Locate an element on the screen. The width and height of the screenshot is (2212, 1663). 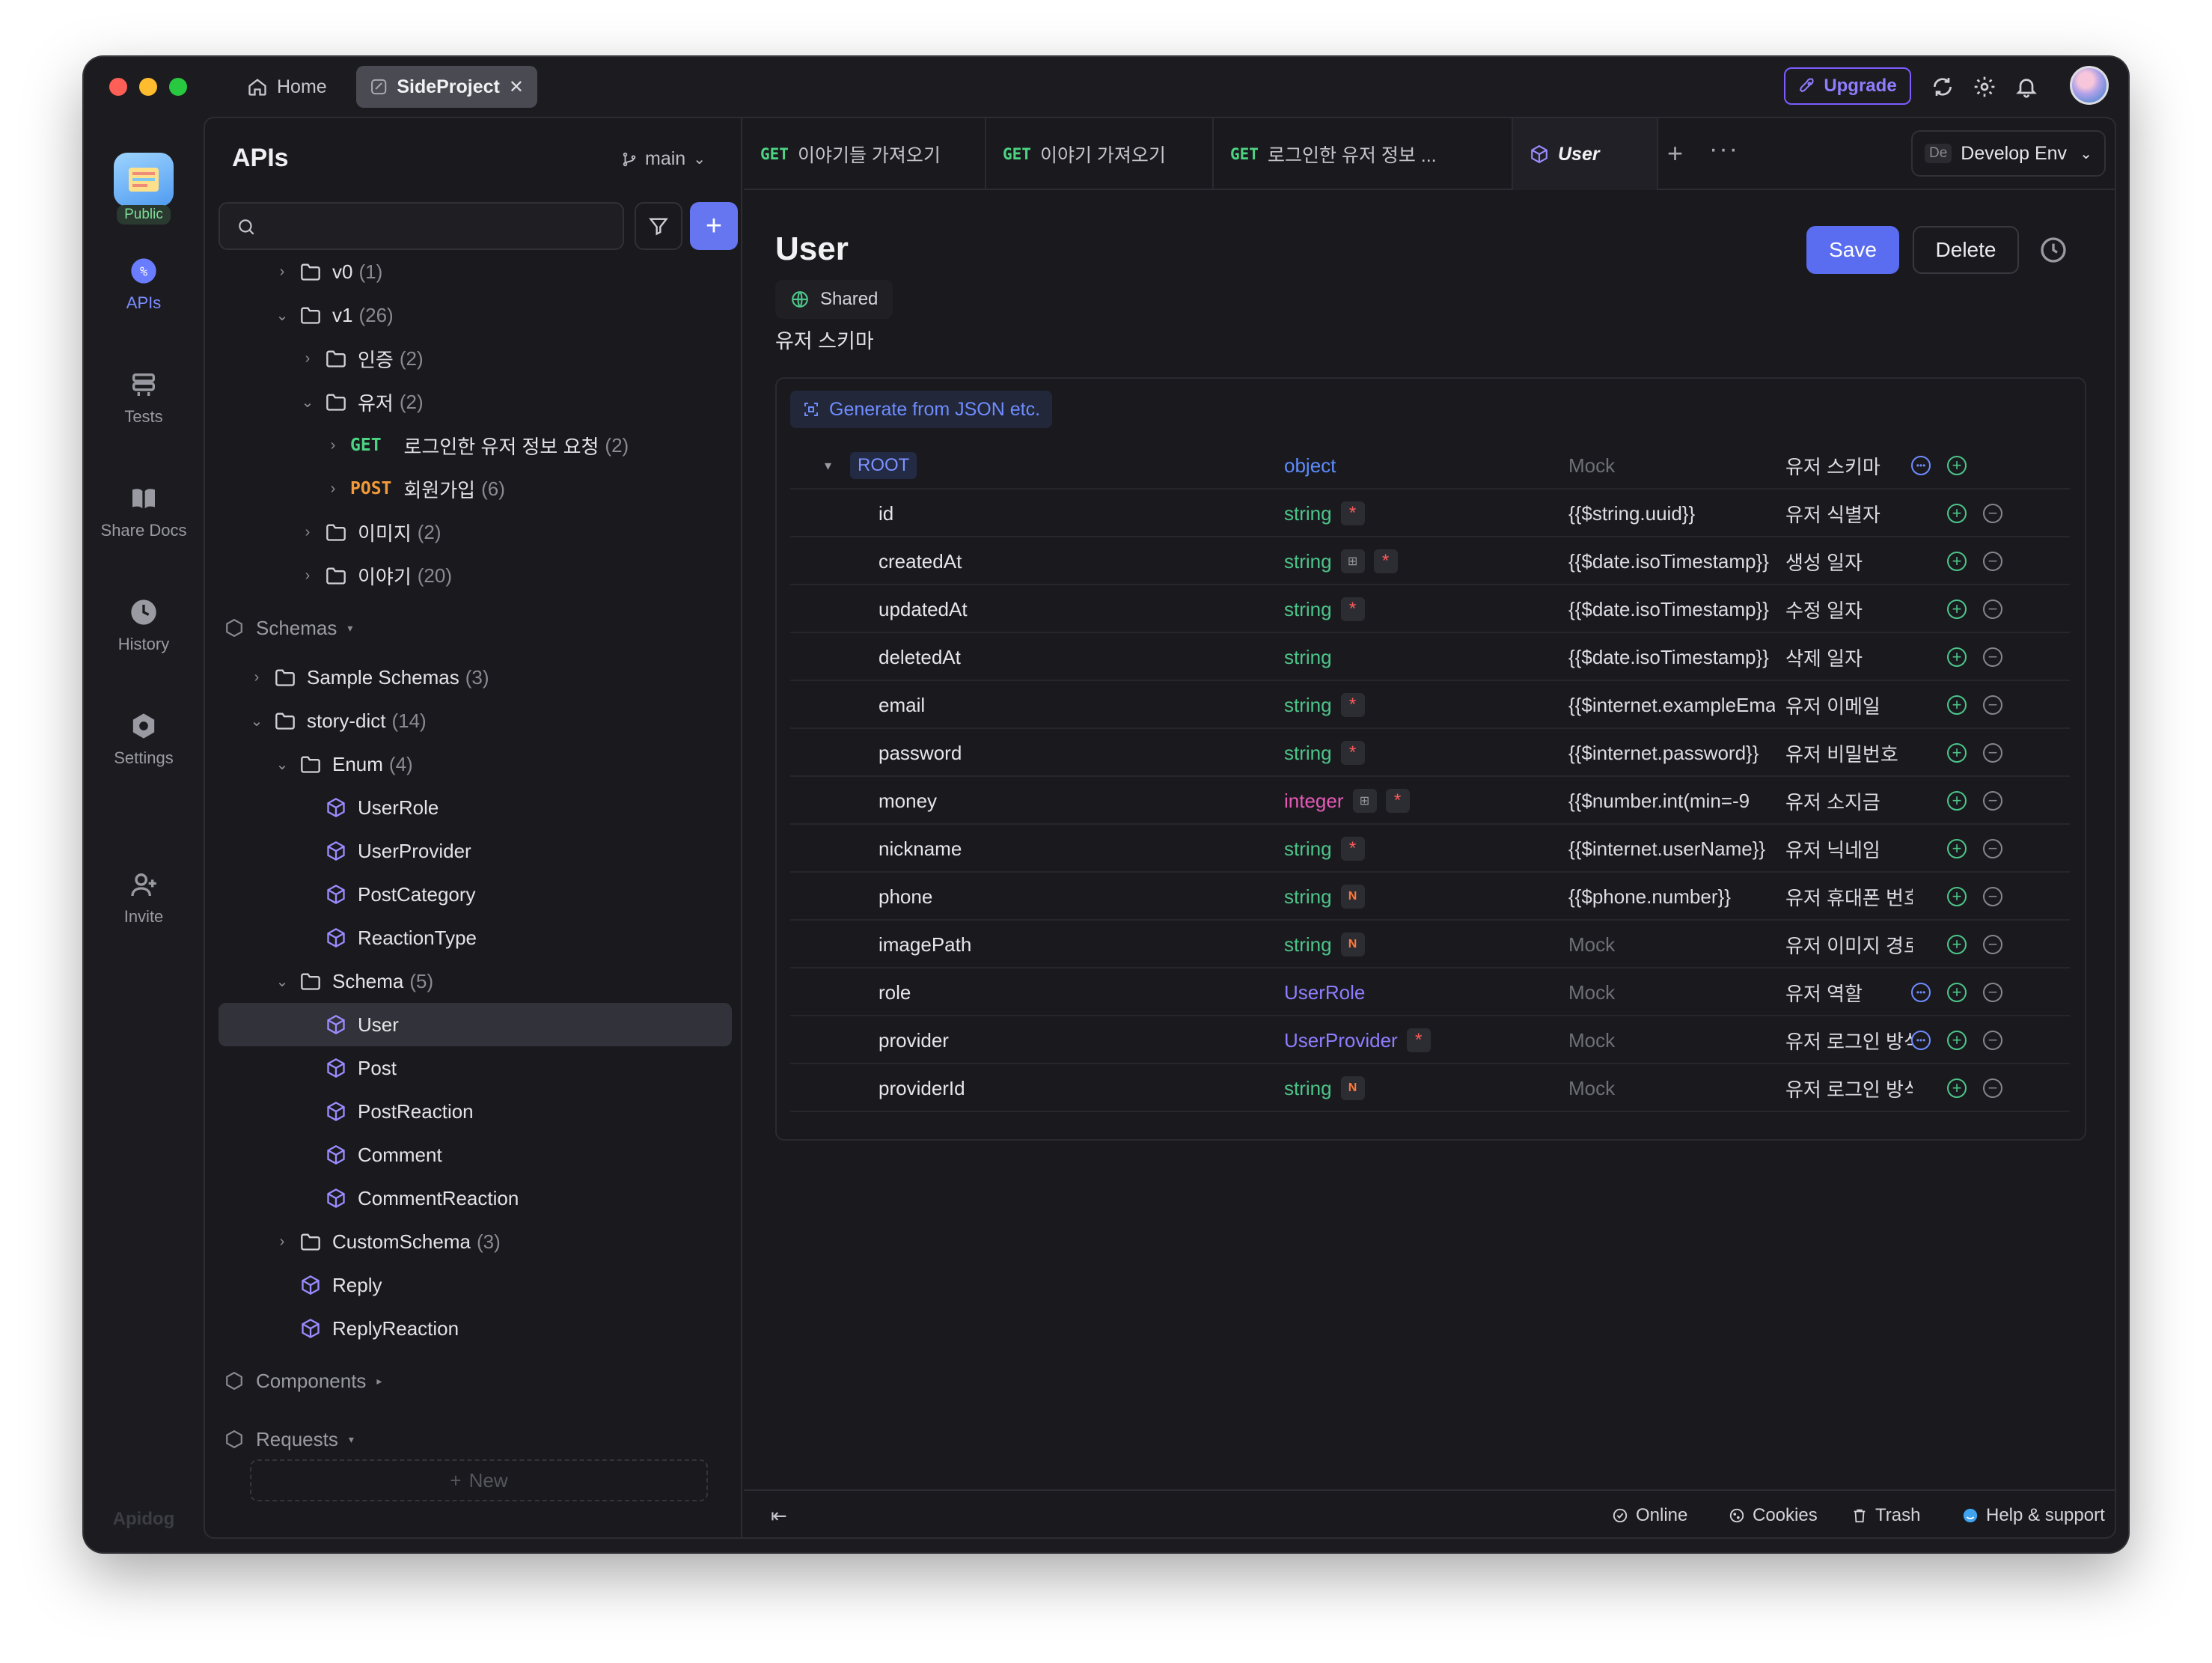
field-mock: {{$phone.number}} is located at coordinates (1671, 897).